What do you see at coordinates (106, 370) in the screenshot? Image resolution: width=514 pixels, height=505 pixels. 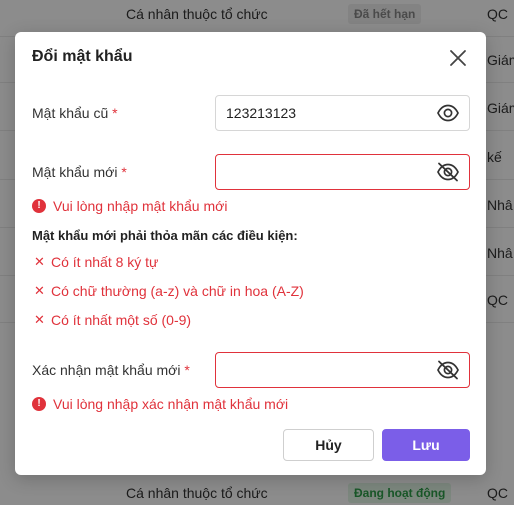 I see `confirm-password-label-text: Xác nhận mật khẩu mới` at bounding box center [106, 370].